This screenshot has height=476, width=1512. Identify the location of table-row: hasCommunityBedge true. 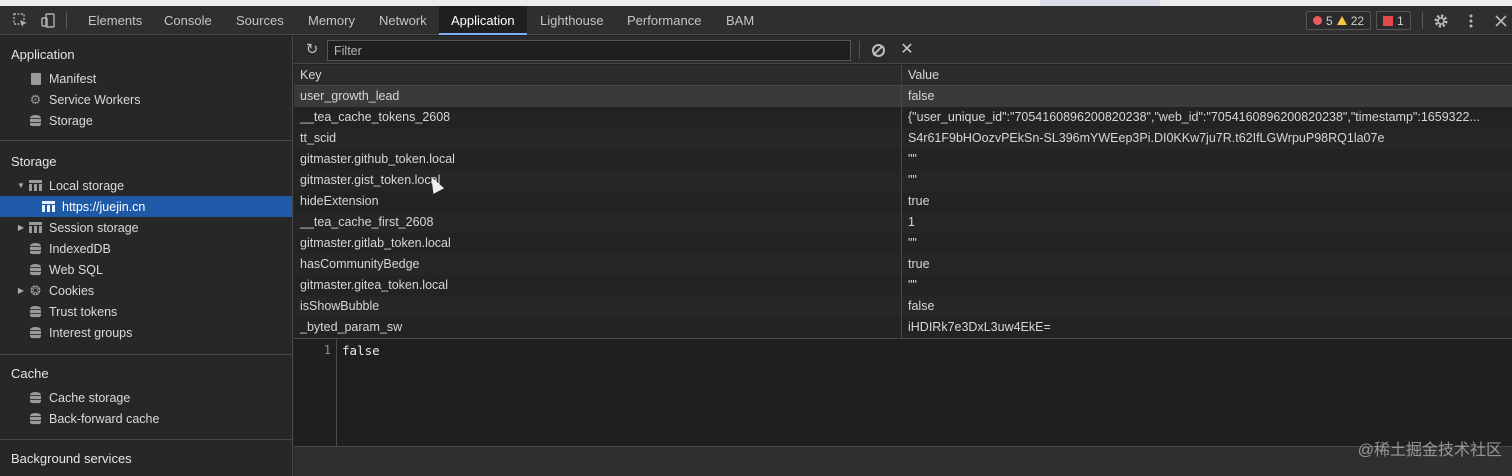
(903, 264).